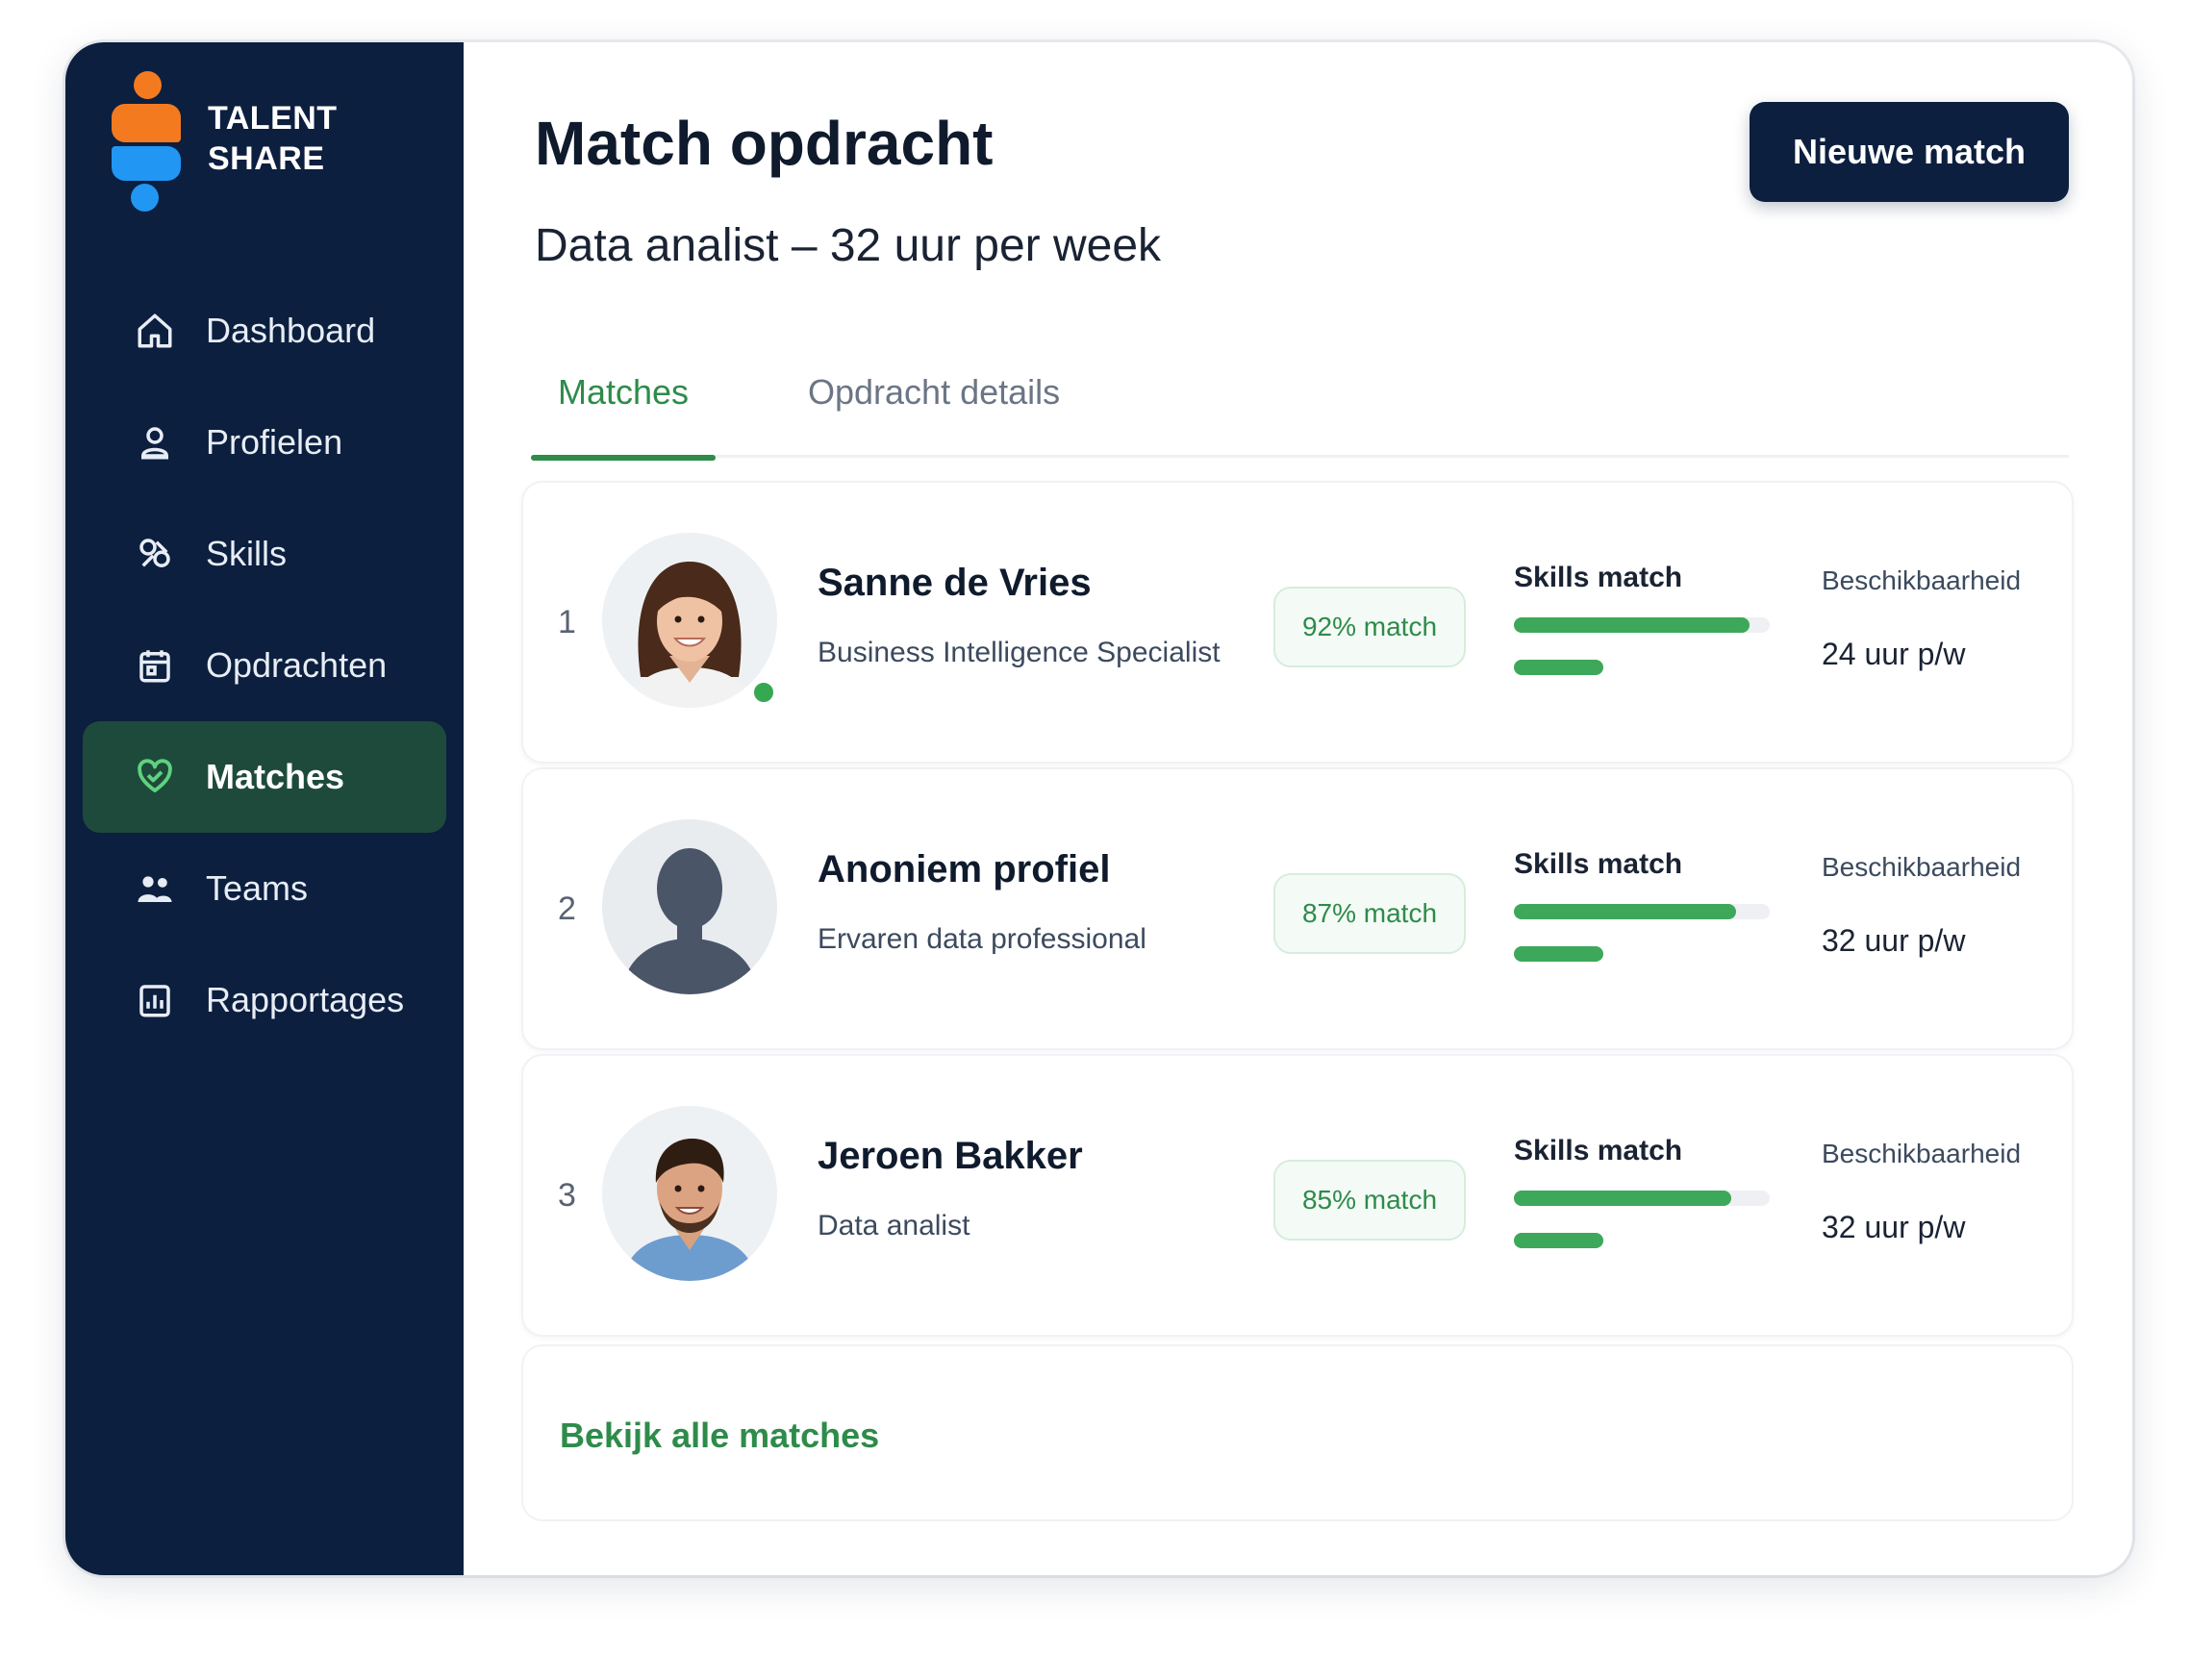  Describe the element at coordinates (764, 144) in the screenshot. I see `page-title: Match opdracht` at that location.